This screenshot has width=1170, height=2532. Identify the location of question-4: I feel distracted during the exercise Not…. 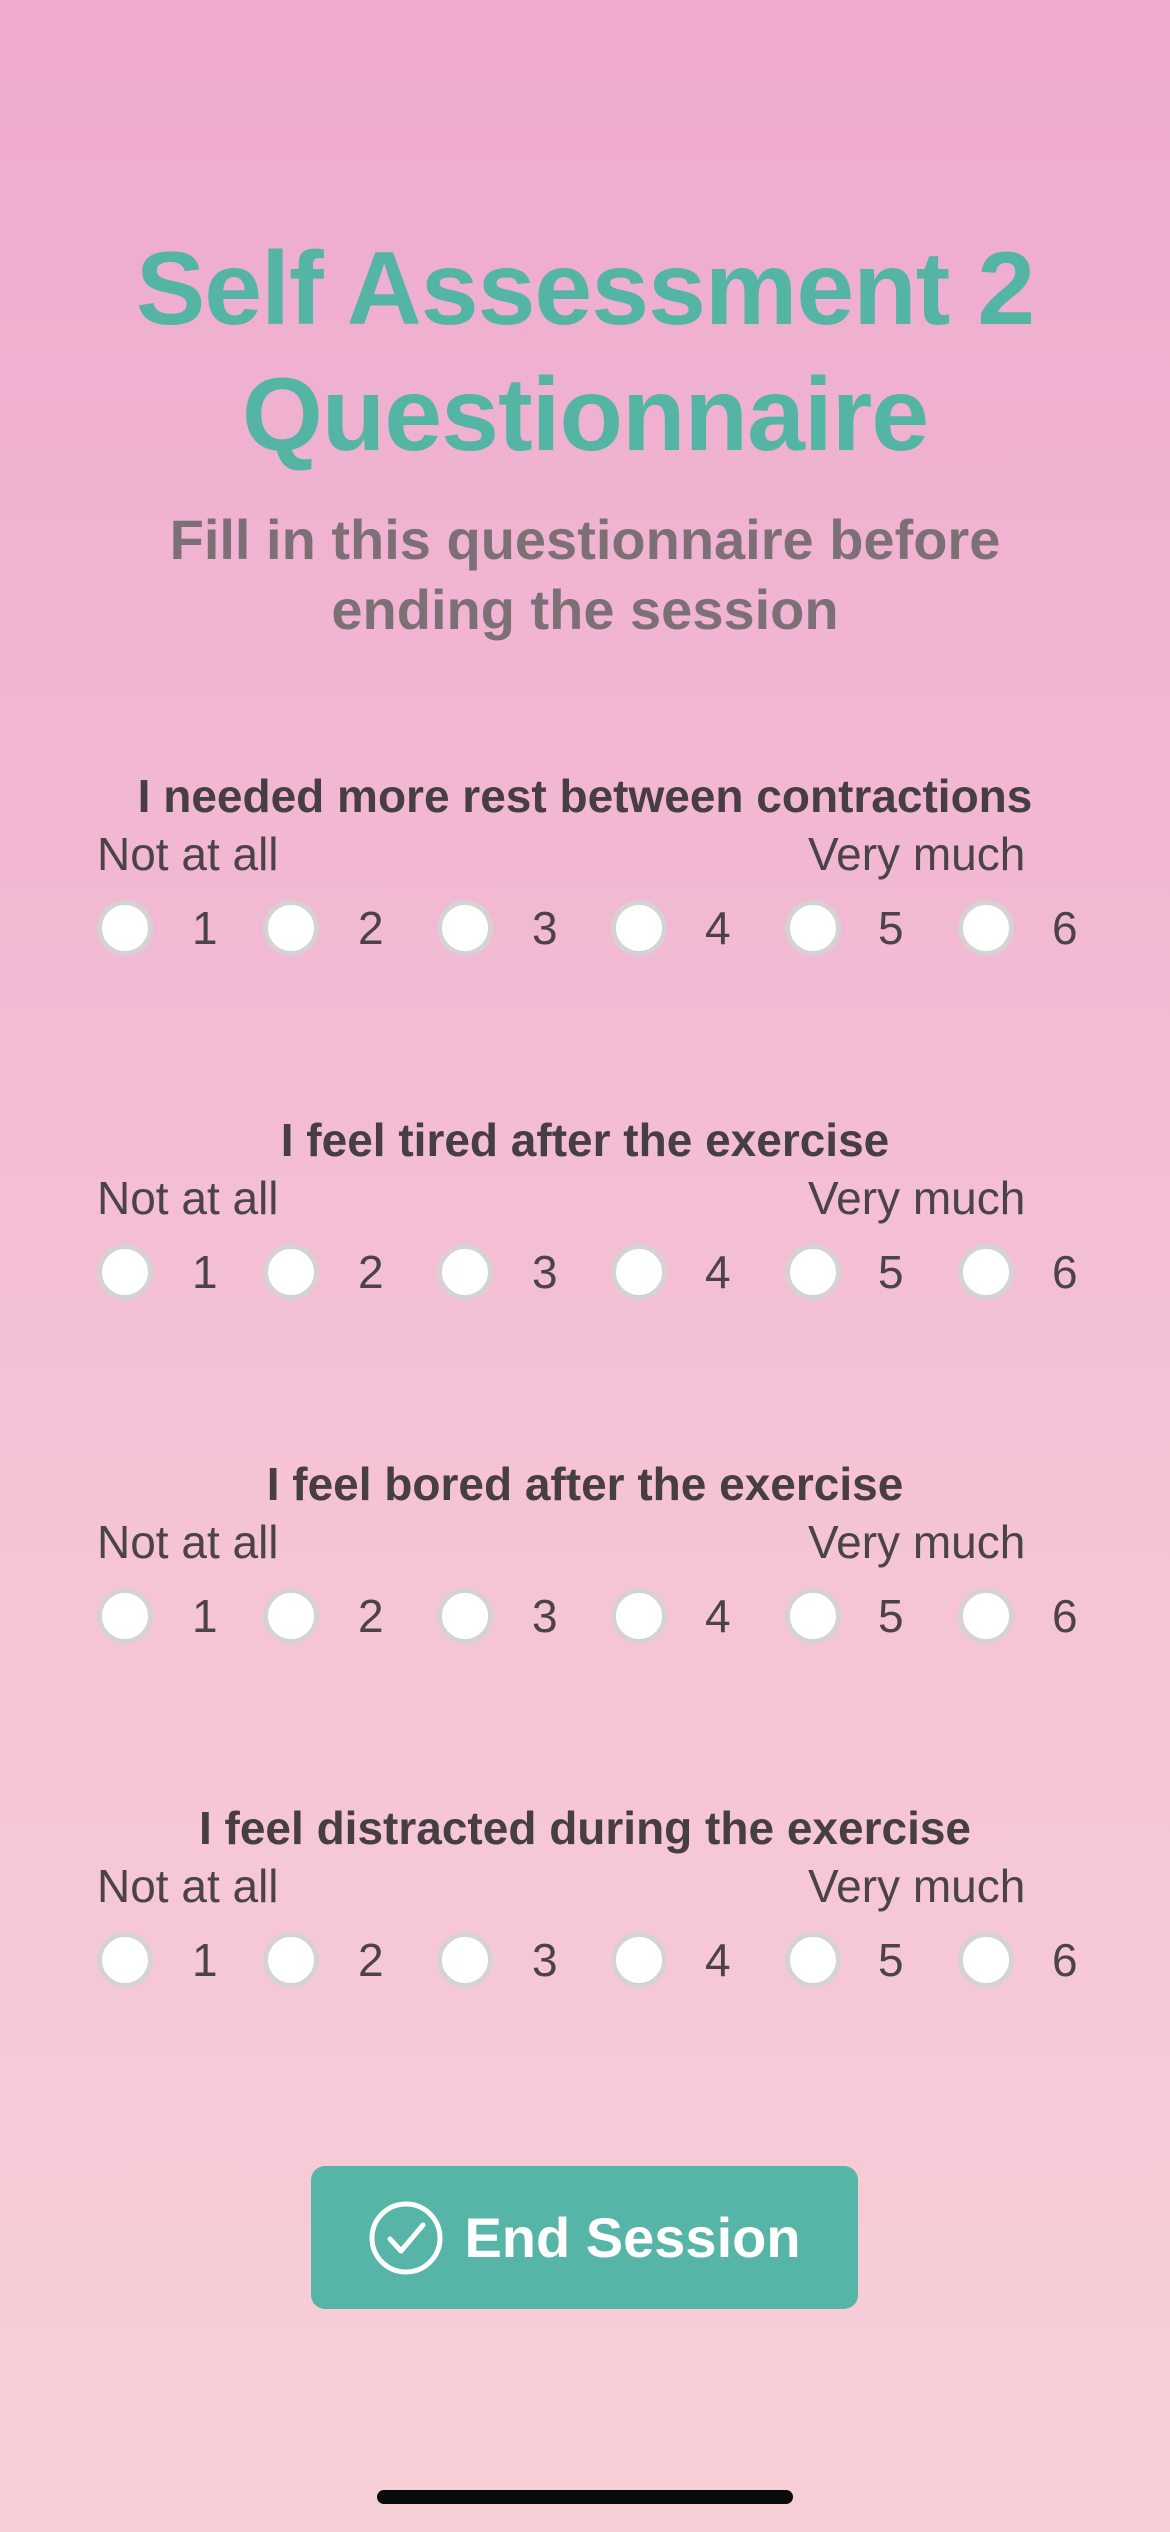
(585, 1950).